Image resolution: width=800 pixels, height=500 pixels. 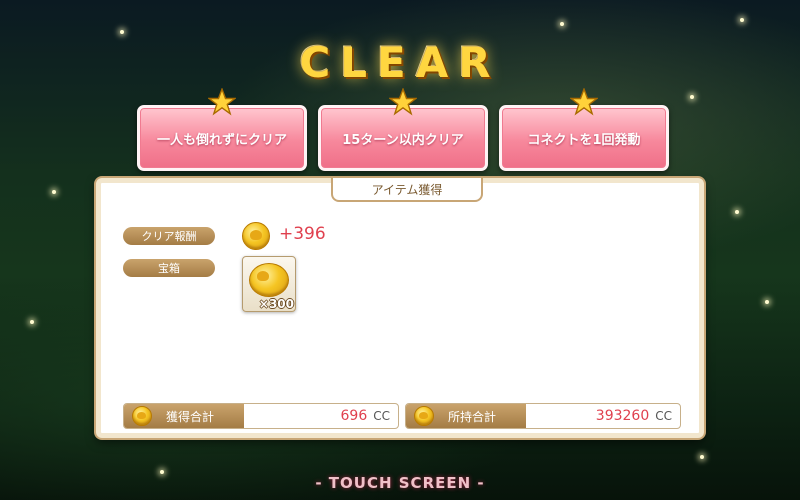 I want to click on owned-total-label-box: 所持合計, so click(x=466, y=416).